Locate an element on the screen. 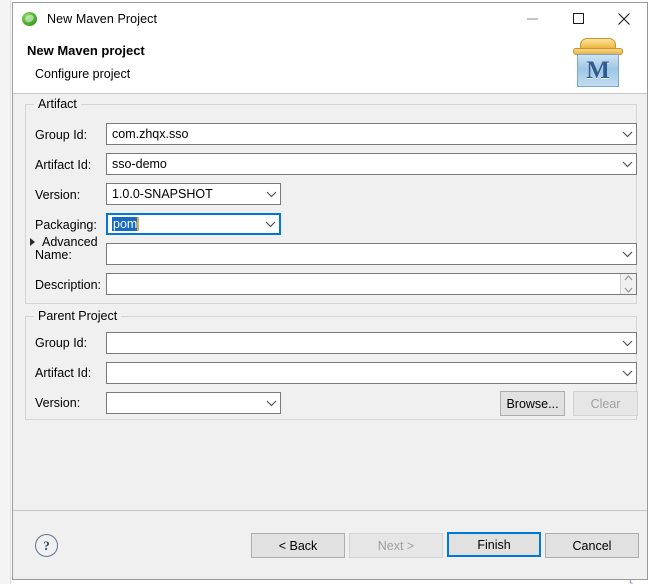 The width and height of the screenshot is (650, 584). version-input: 1.0.0-SNAPSHOT is located at coordinates (193, 194).